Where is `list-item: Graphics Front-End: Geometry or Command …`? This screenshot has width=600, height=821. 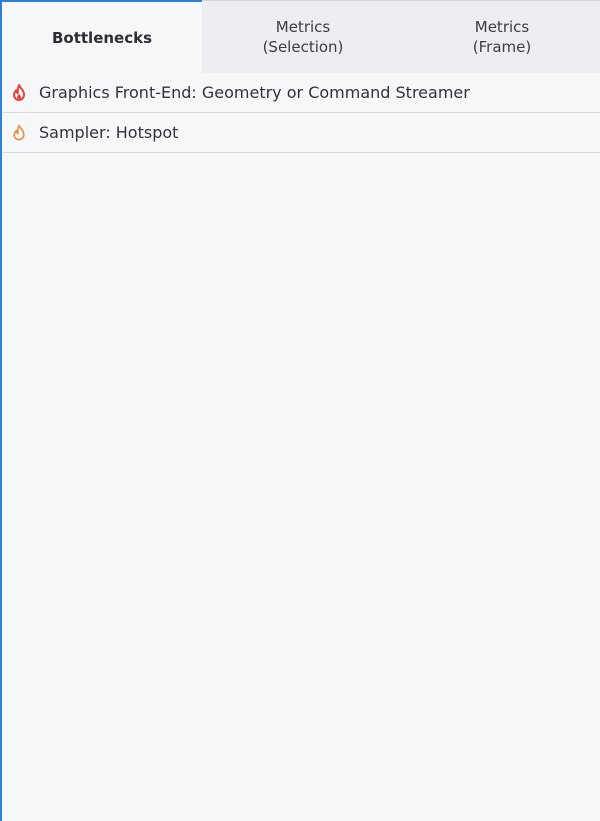 list-item: Graphics Front-End: Geometry or Command … is located at coordinates (301, 93).